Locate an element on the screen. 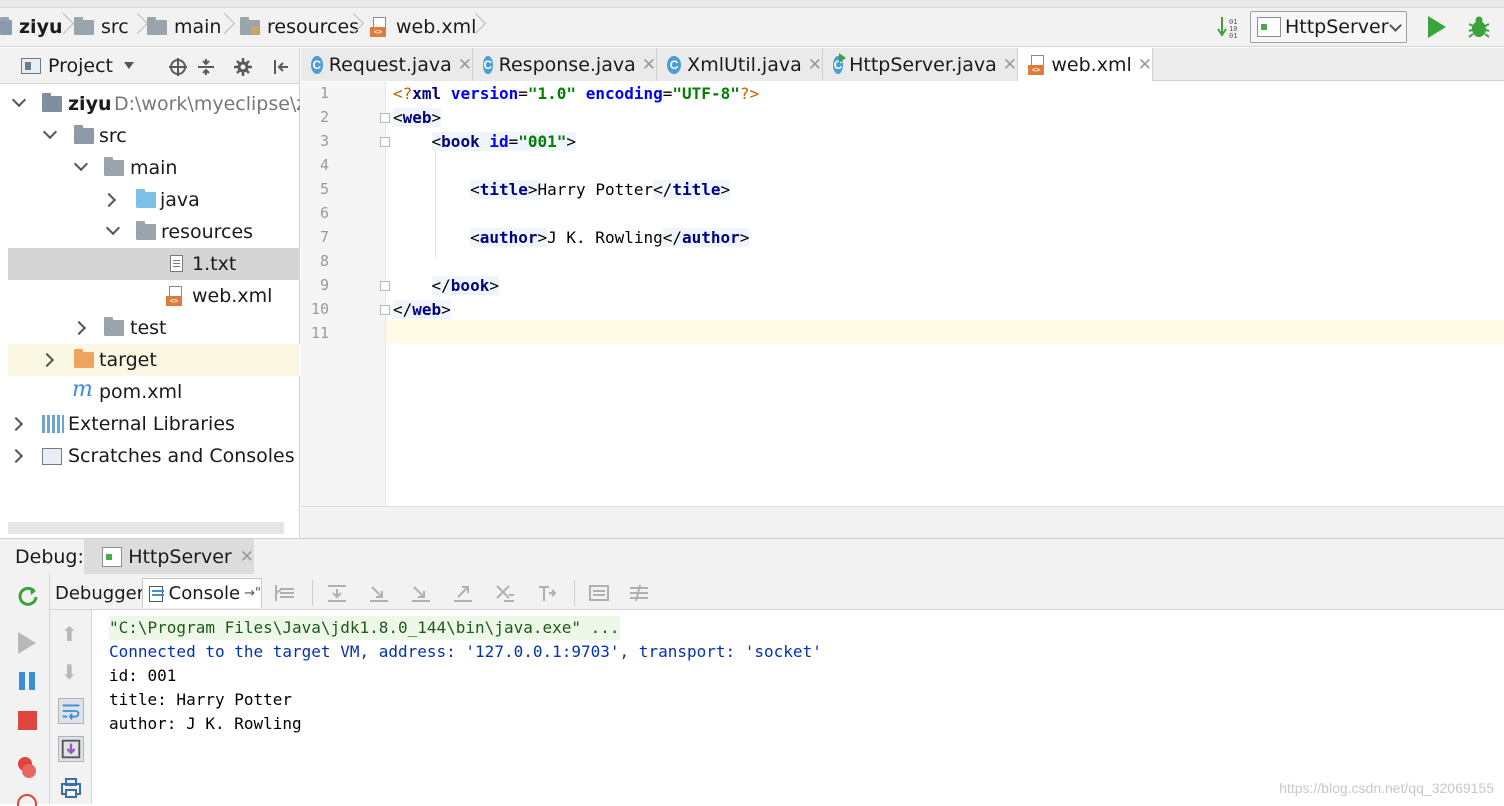 Image resolution: width=1504 pixels, height=806 pixels. tree-item-label: ziyu is located at coordinates (90, 104).